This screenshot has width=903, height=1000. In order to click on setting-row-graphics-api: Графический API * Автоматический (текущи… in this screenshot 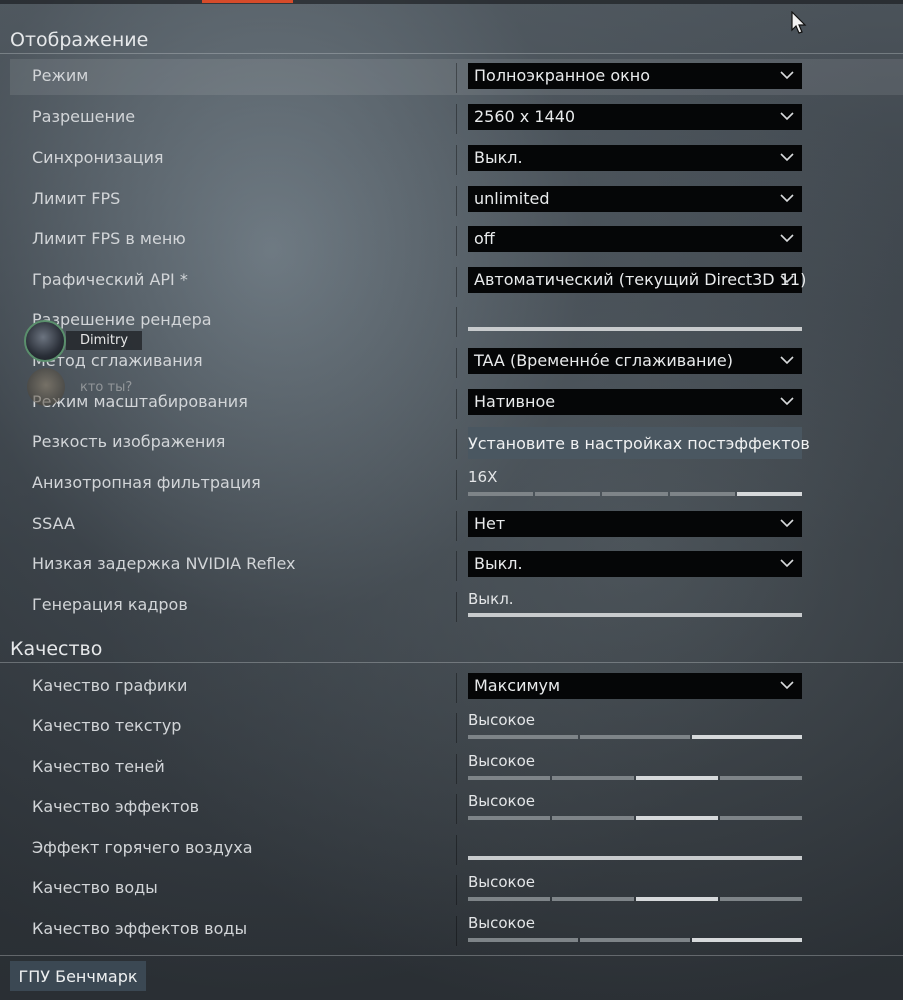, I will do `click(456, 281)`.